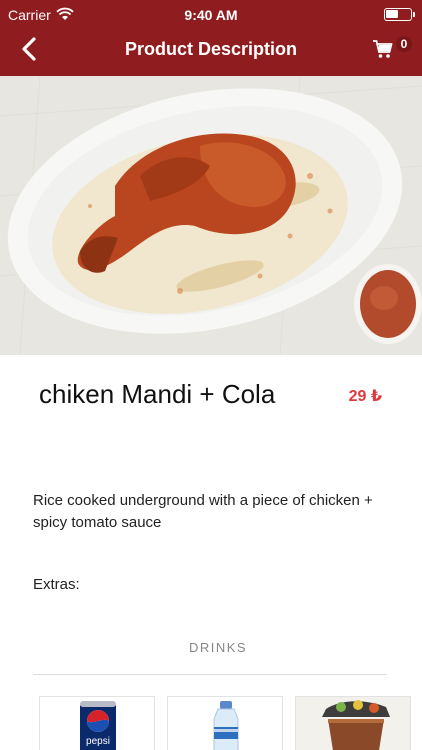 The width and height of the screenshot is (422, 750). I want to click on cart-count-badge: 0, so click(404, 44).